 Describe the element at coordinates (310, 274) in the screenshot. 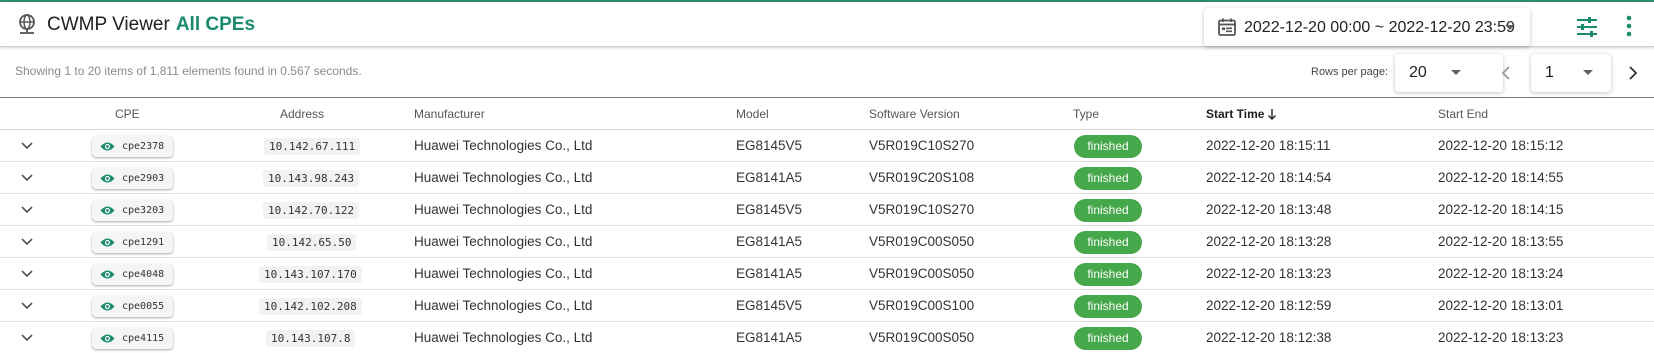

I see `address-cell: 10.143.107.170` at that location.